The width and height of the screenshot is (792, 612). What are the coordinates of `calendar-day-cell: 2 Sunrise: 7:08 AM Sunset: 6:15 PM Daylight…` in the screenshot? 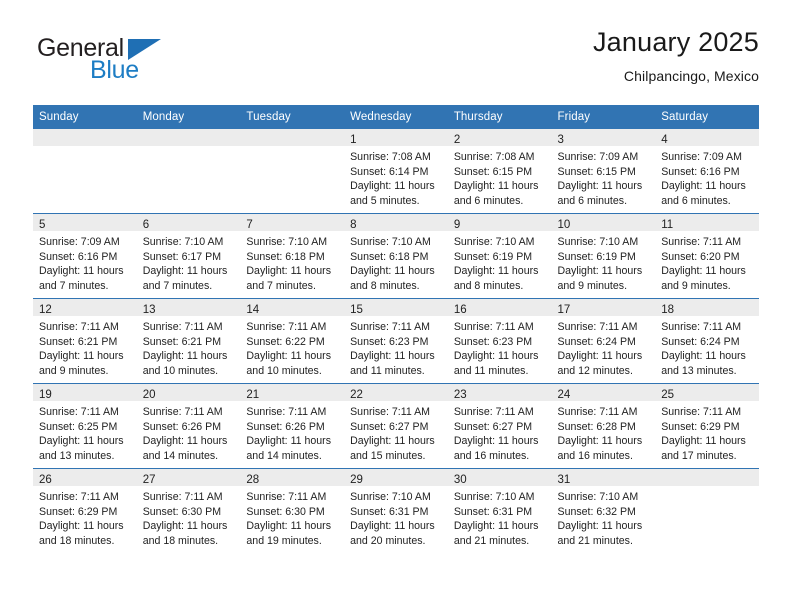 It's located at (499, 171).